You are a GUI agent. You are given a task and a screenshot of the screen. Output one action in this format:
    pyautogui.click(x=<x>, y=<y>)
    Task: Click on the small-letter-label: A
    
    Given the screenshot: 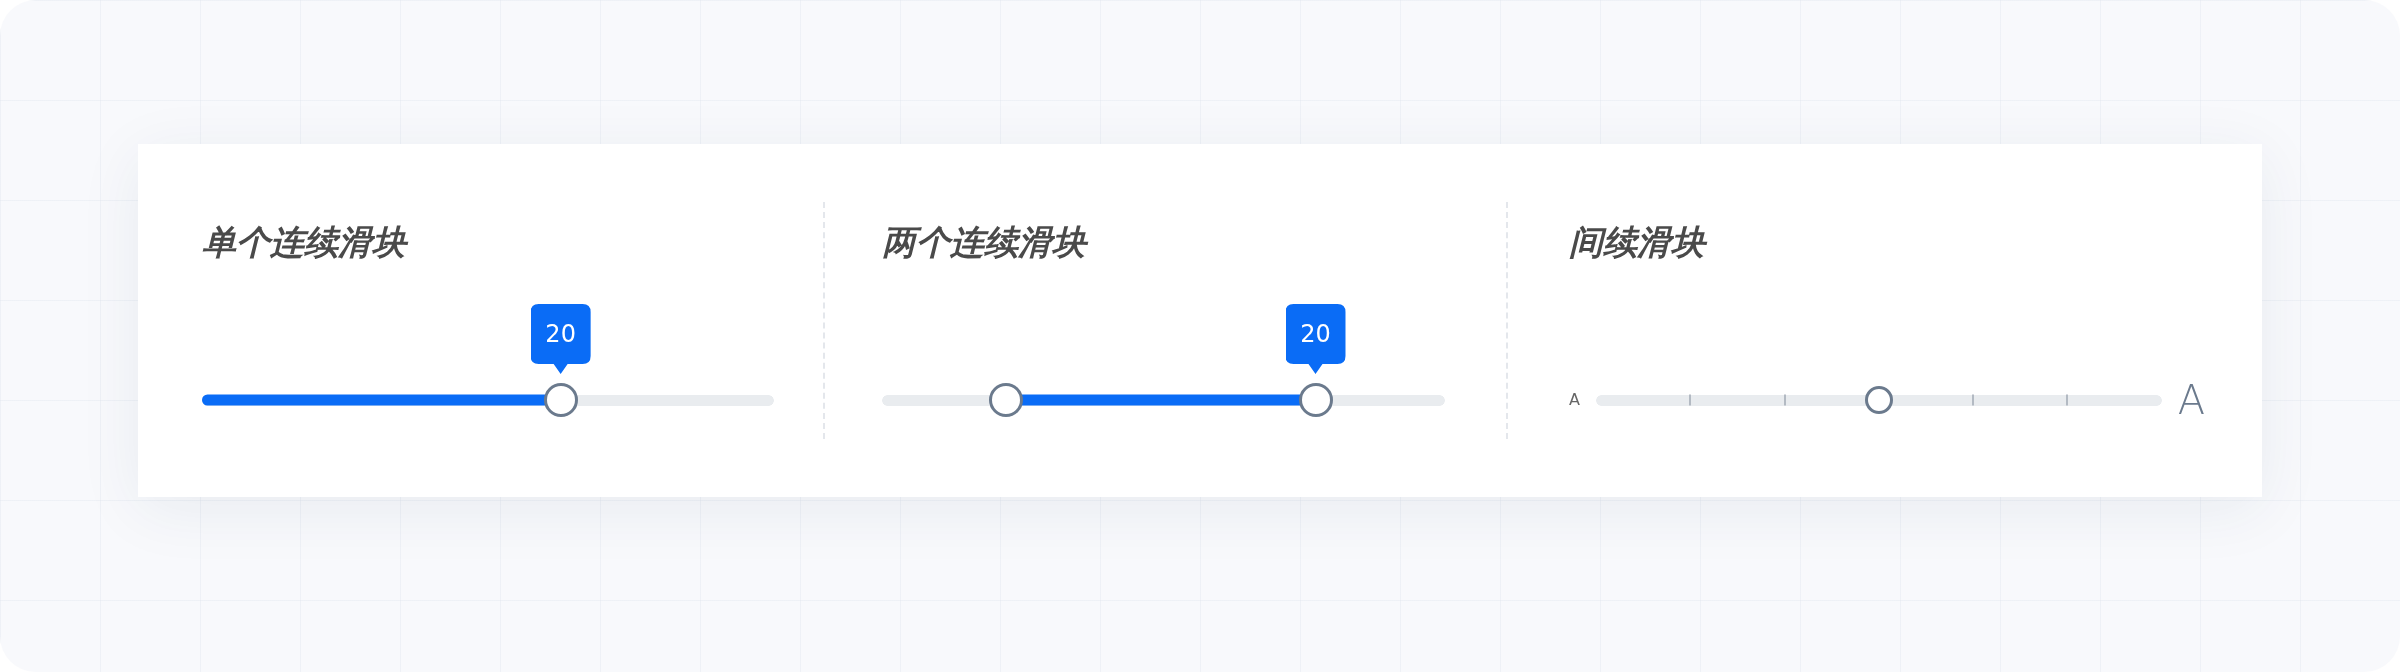 What is the action you would take?
    pyautogui.click(x=1574, y=400)
    